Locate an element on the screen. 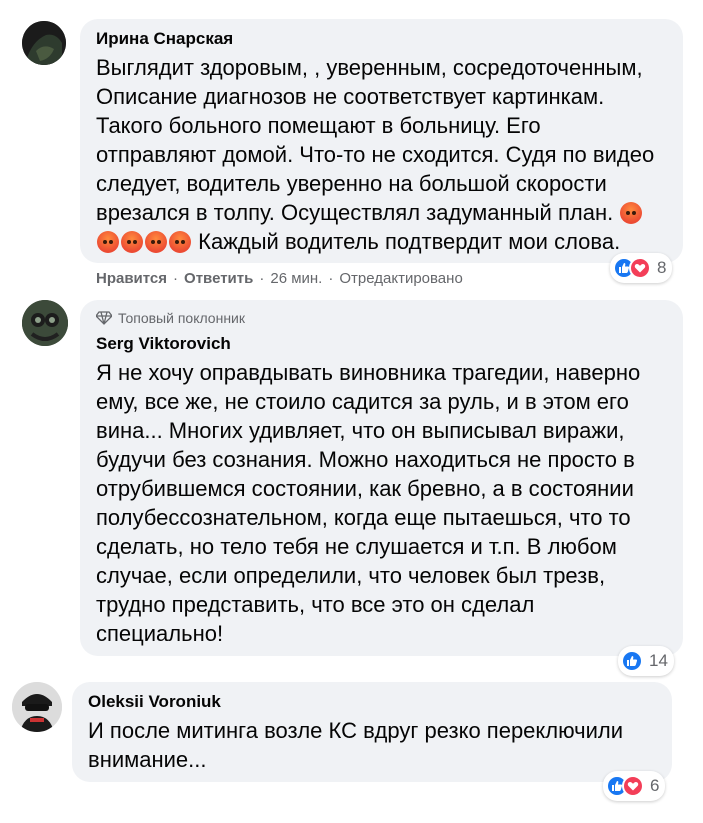 The height and width of the screenshot is (823, 703). like-action: Нравится is located at coordinates (131, 278).